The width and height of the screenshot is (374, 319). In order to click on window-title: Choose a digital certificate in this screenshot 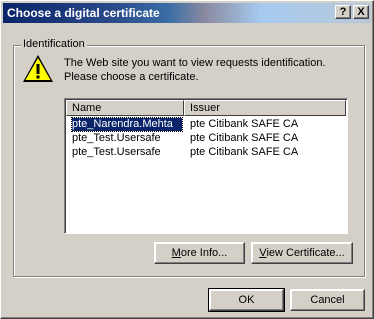, I will do `click(83, 13)`.